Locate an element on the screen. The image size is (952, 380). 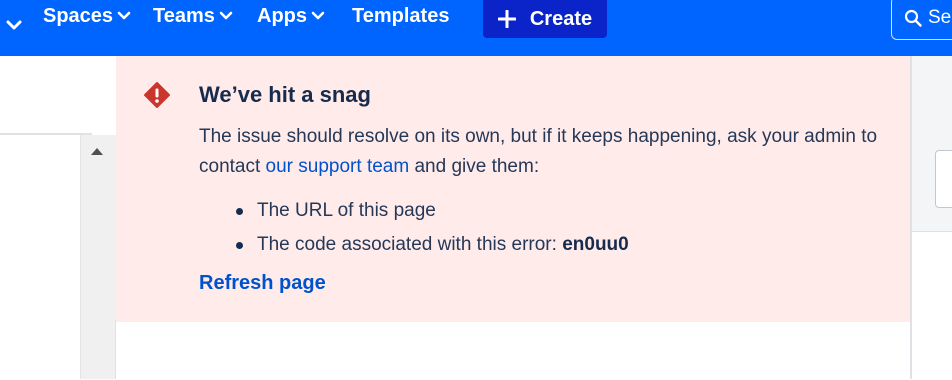
nav-spaces-dropdown: Spaces is located at coordinates (87, 16).